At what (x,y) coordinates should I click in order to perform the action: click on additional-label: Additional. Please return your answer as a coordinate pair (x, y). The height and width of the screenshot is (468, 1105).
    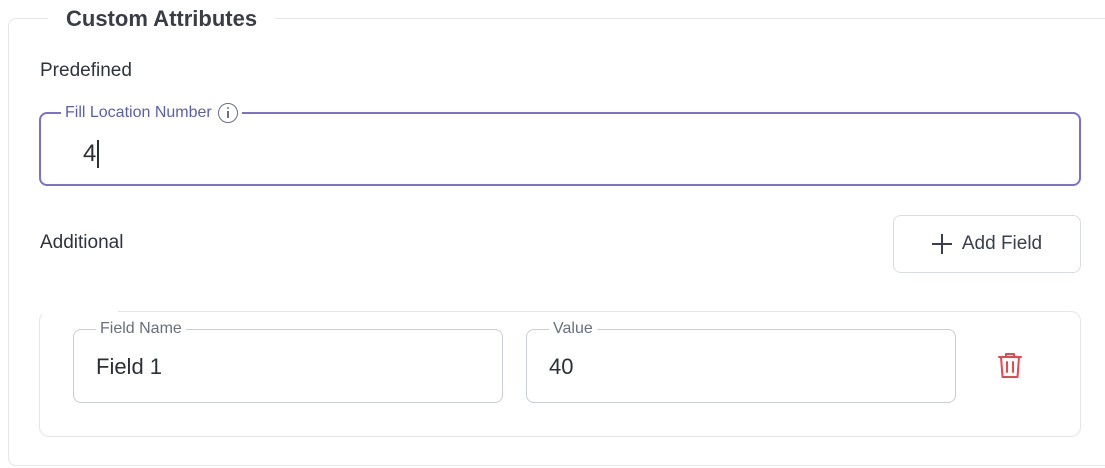
    Looking at the image, I should click on (82, 242).